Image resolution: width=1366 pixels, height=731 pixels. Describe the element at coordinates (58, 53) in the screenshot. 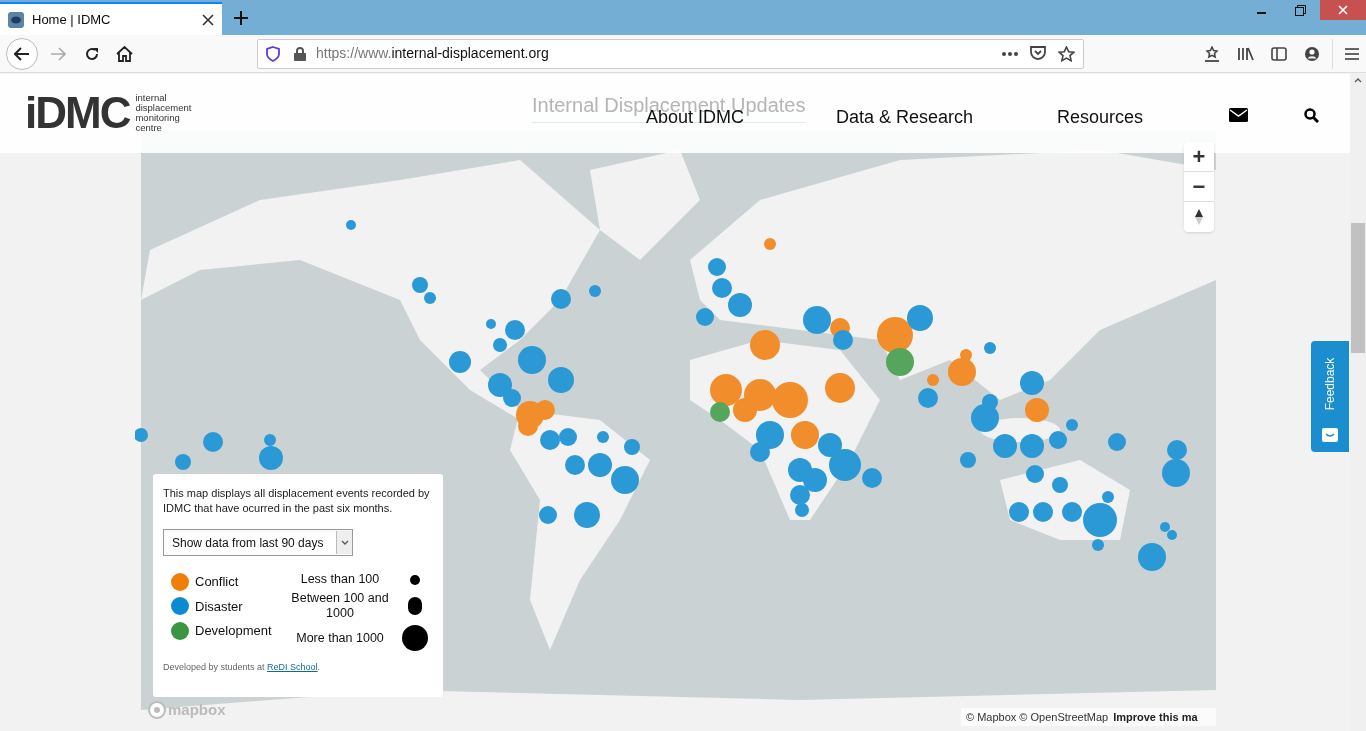

I see `forward-arrow-icon` at that location.